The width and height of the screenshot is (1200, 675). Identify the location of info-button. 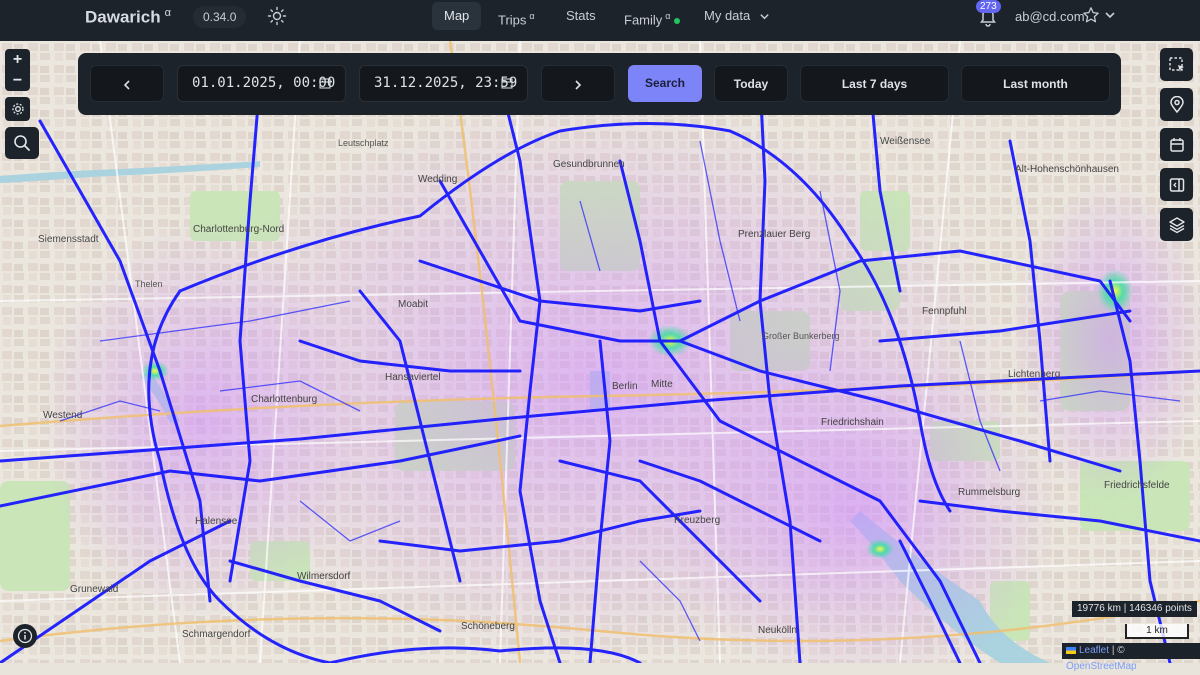
(25, 636).